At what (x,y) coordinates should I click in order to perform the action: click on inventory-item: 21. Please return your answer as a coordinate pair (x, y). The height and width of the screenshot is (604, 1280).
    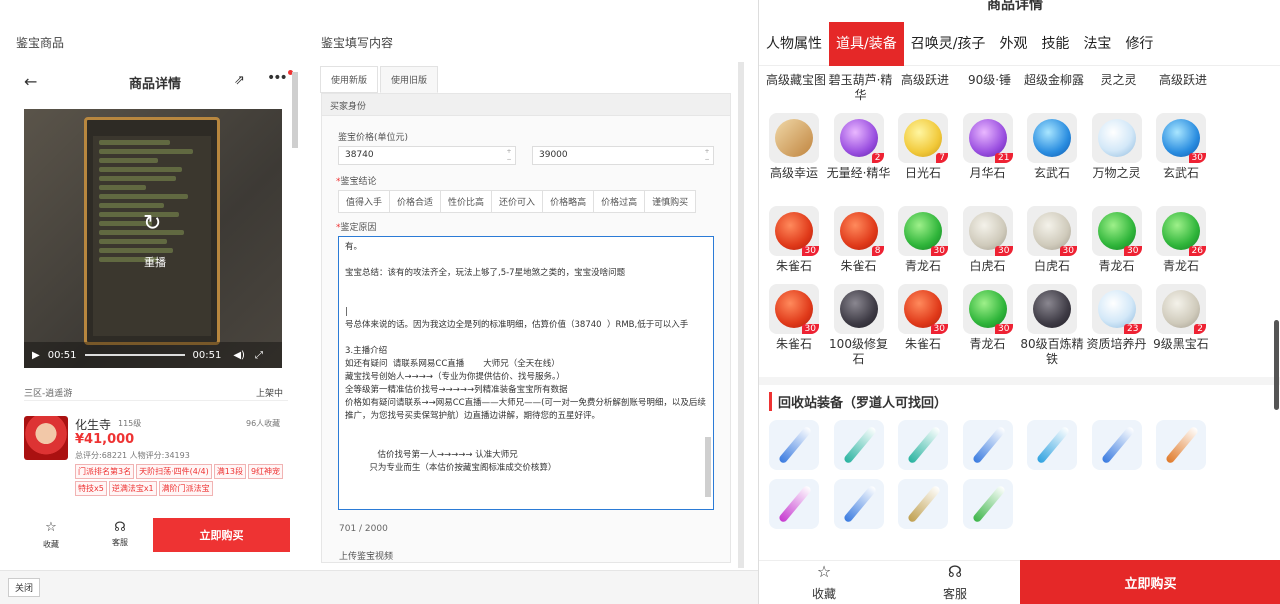
    Looking at the image, I should click on (987, 138).